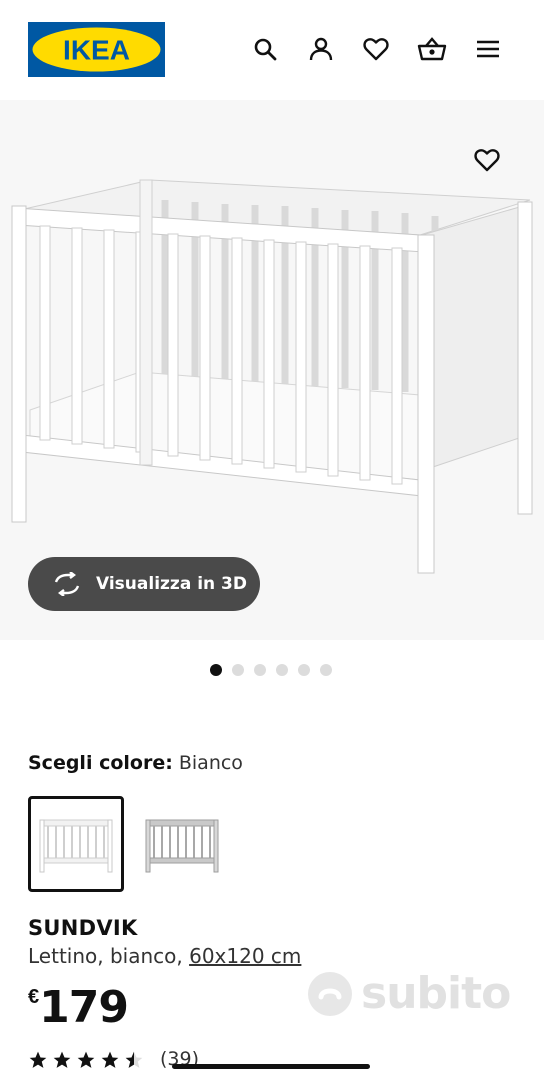 This screenshot has width=544, height=1080. I want to click on ikea-logo: IKEA, so click(96, 49).